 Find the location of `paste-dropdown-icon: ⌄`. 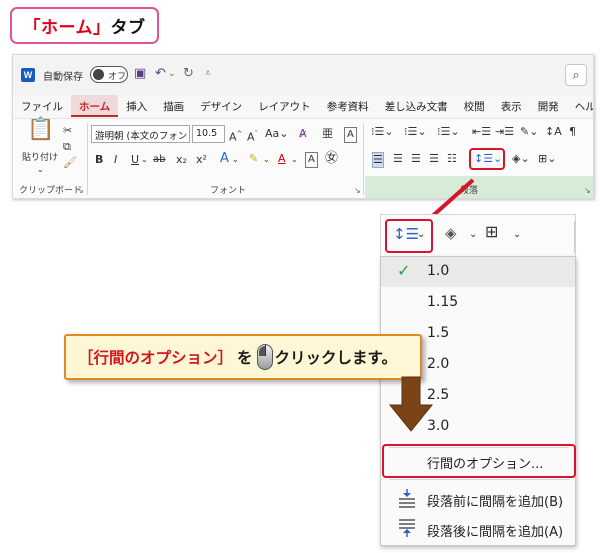

paste-dropdown-icon: ⌄ is located at coordinates (40, 170).